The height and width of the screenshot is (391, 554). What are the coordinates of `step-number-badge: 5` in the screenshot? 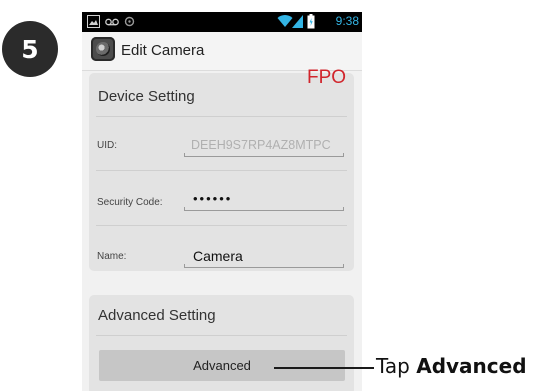 It's located at (30, 49).